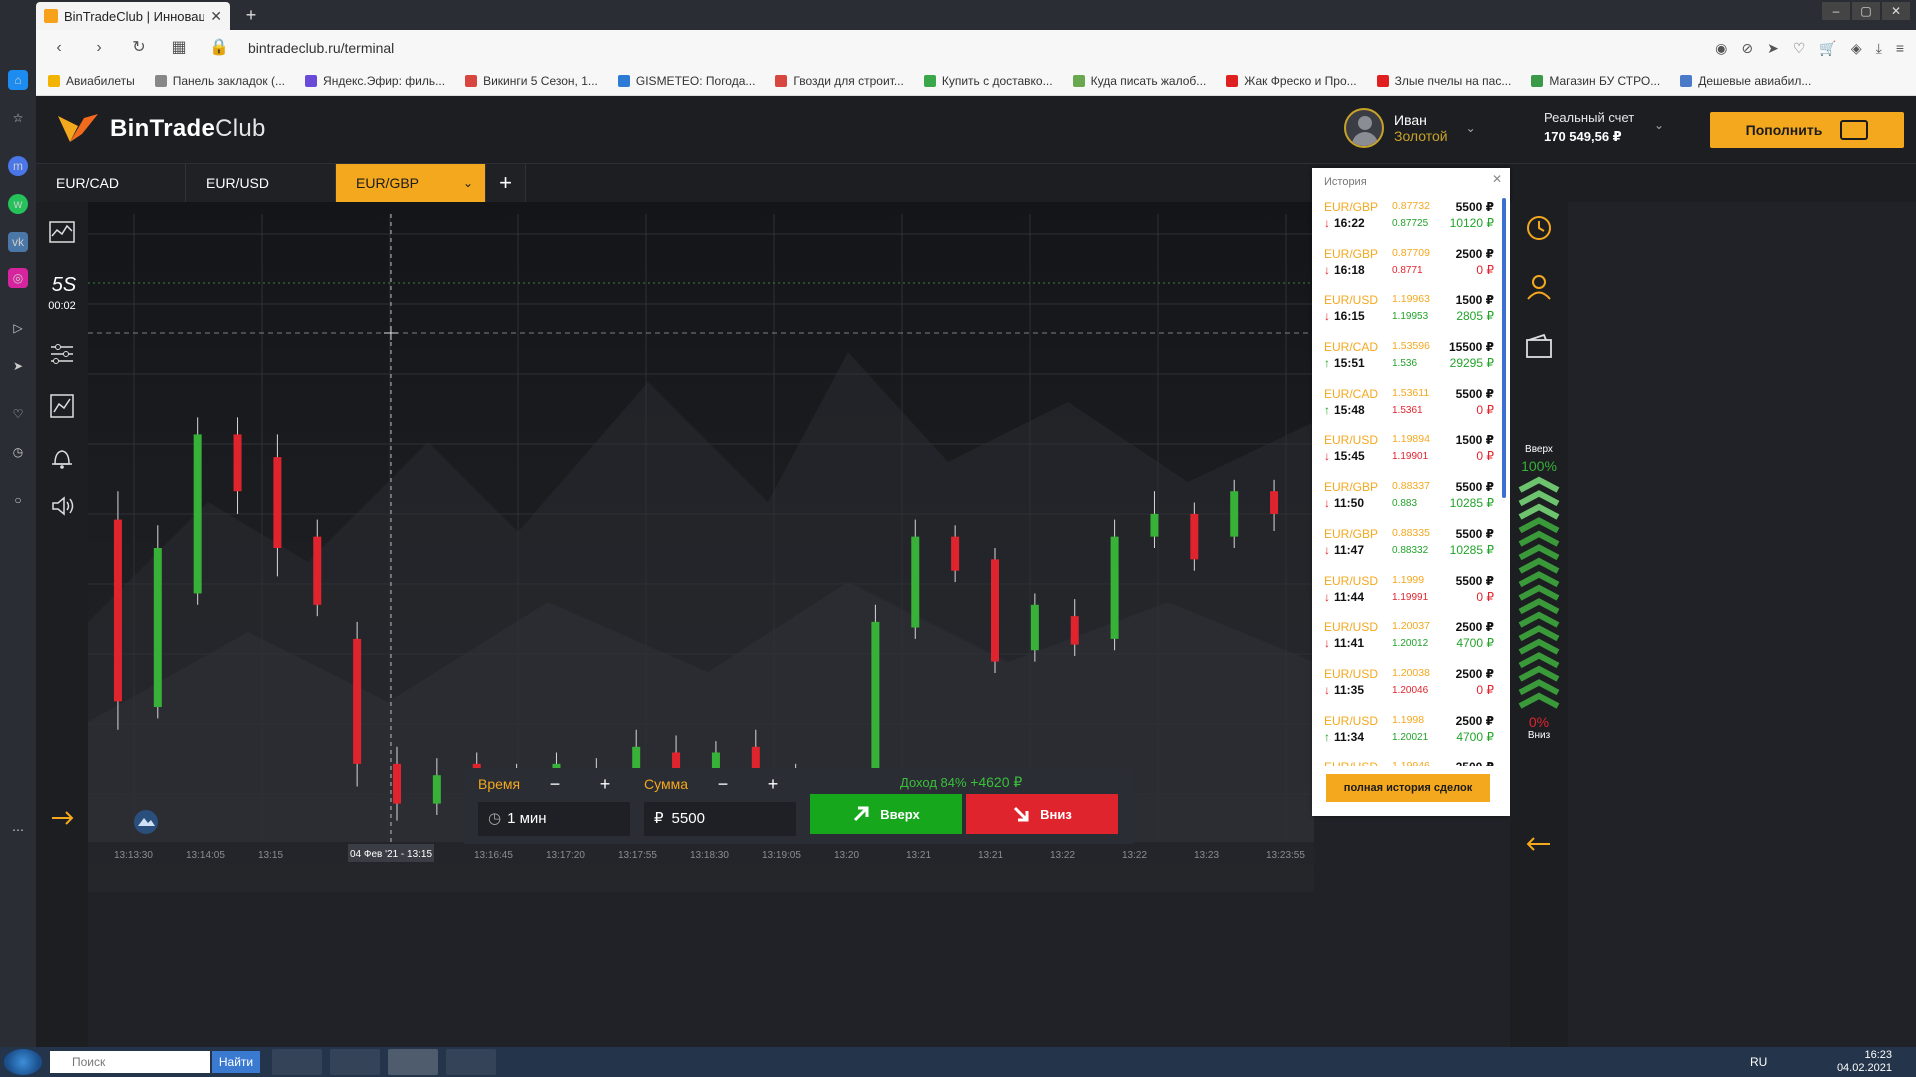  Describe the element at coordinates (1836, 11) in the screenshot. I see `minimize-icon: –` at that location.